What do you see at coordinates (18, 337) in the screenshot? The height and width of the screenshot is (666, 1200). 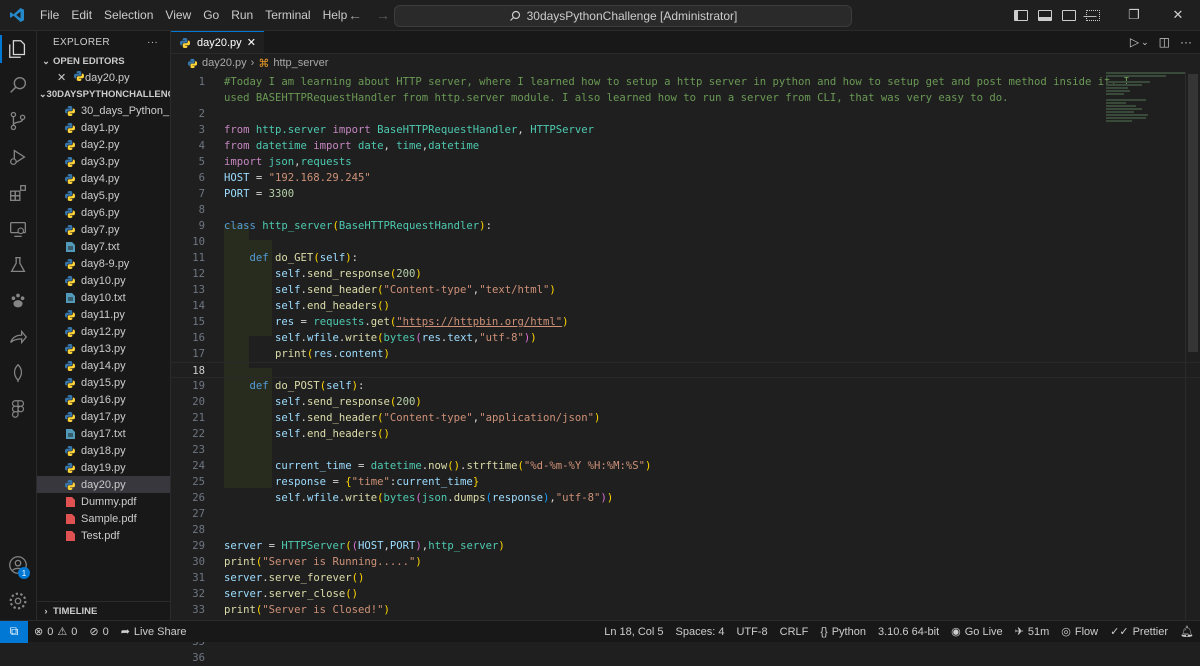 I see `live-share-icon` at bounding box center [18, 337].